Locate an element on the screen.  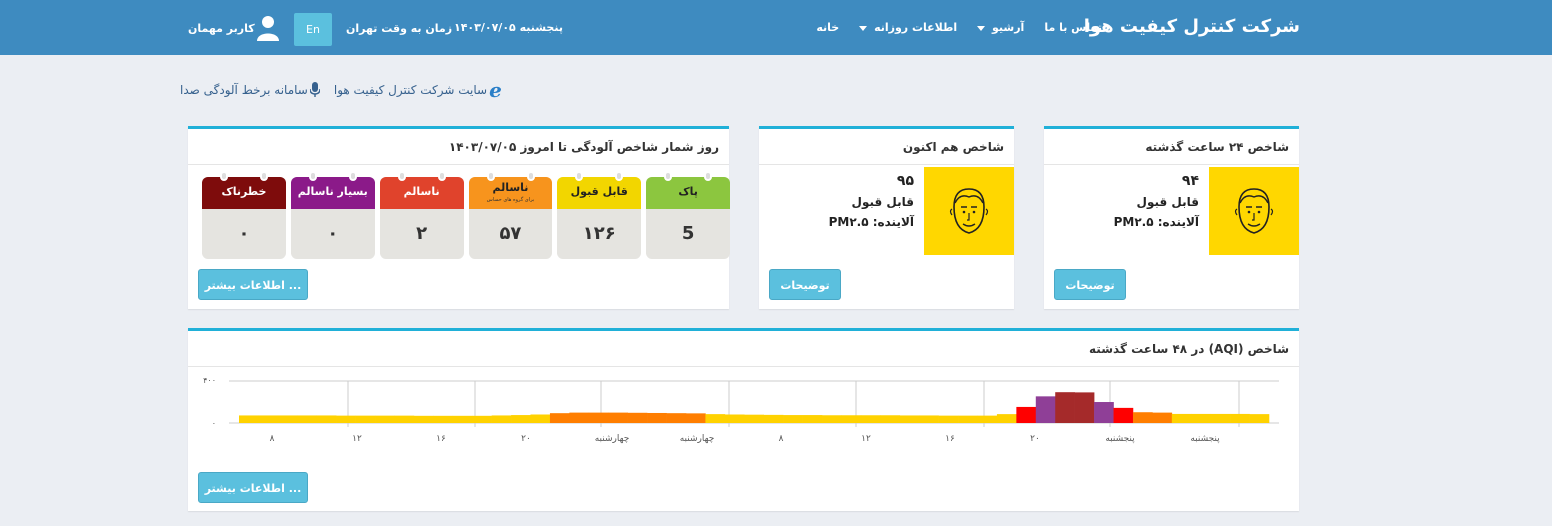
calendar-category-header: ناسالم is located at coordinates (421, 193).